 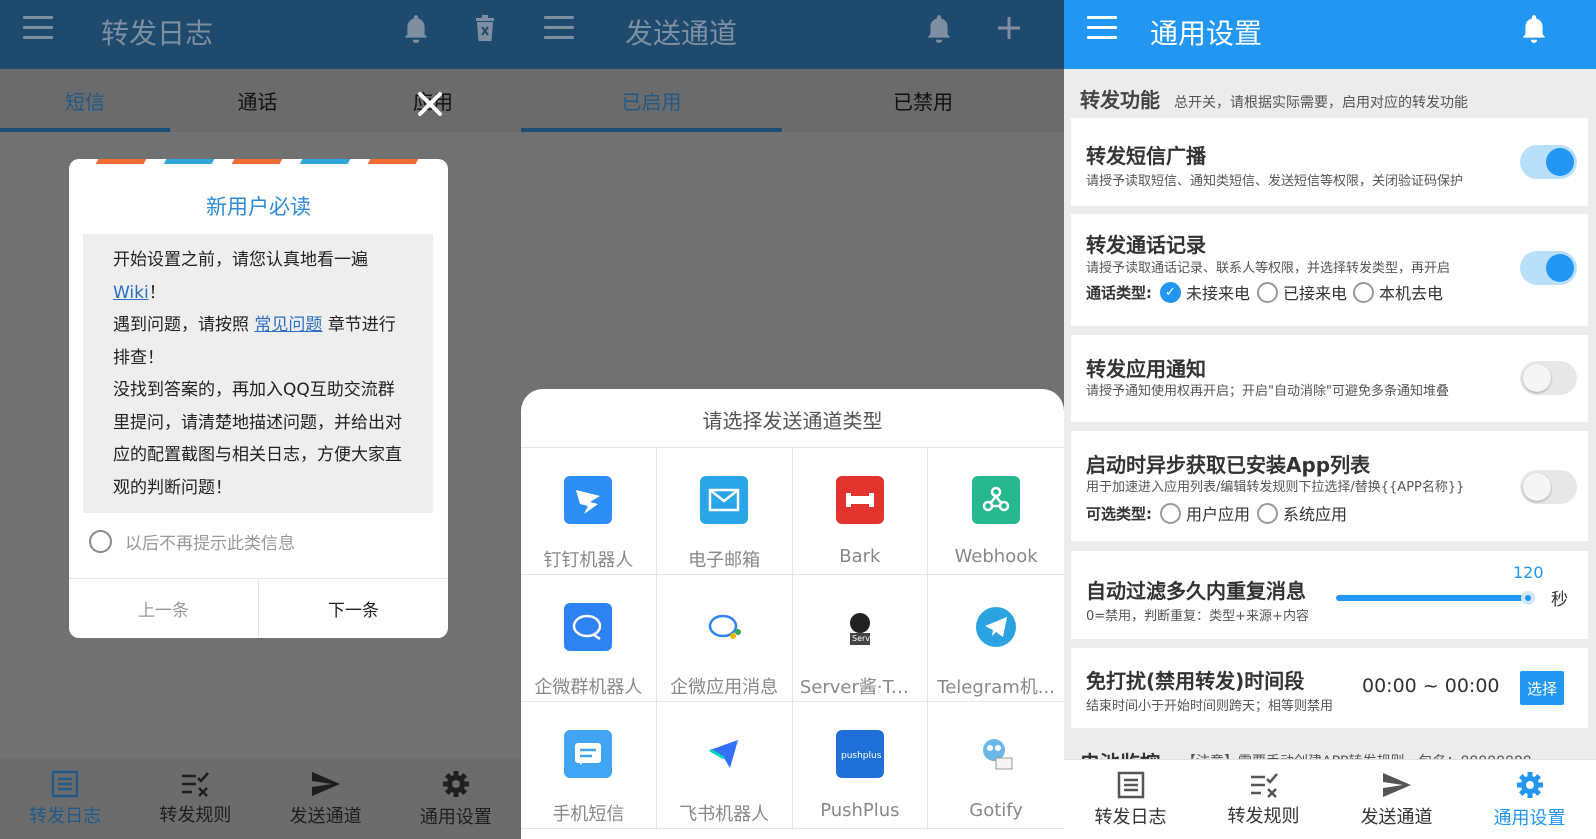 What do you see at coordinates (1267, 391) in the screenshot?
I see `card-desc: 请授予通知使用权再开启；开启"自动消除"可避免多条通知堆叠` at bounding box center [1267, 391].